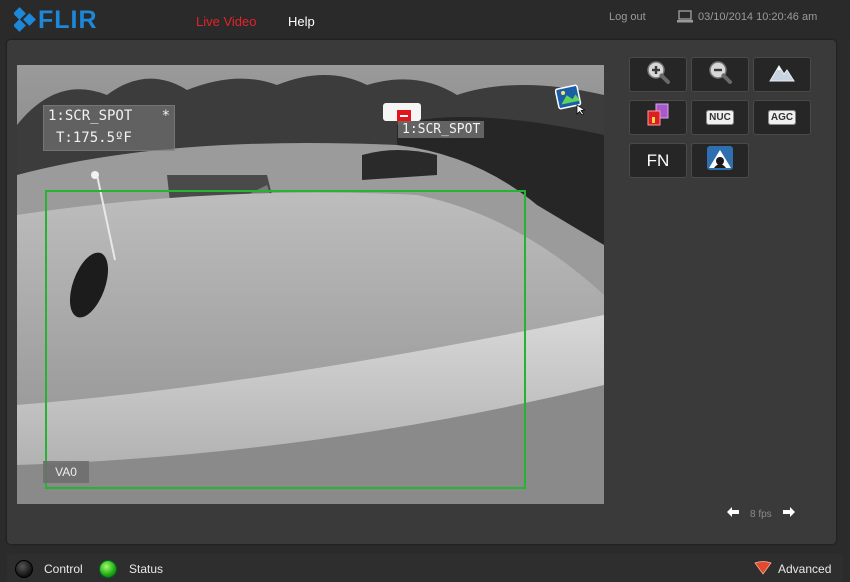  I want to click on brand-name: FLIR, so click(68, 19).